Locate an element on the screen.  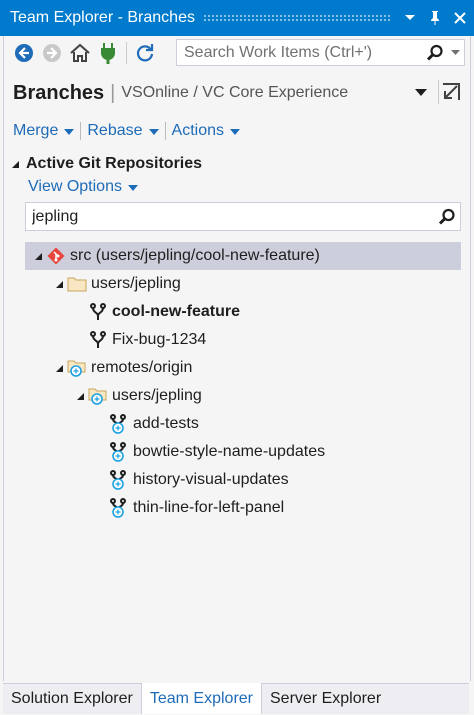
actions-link: Actions is located at coordinates (209, 131).